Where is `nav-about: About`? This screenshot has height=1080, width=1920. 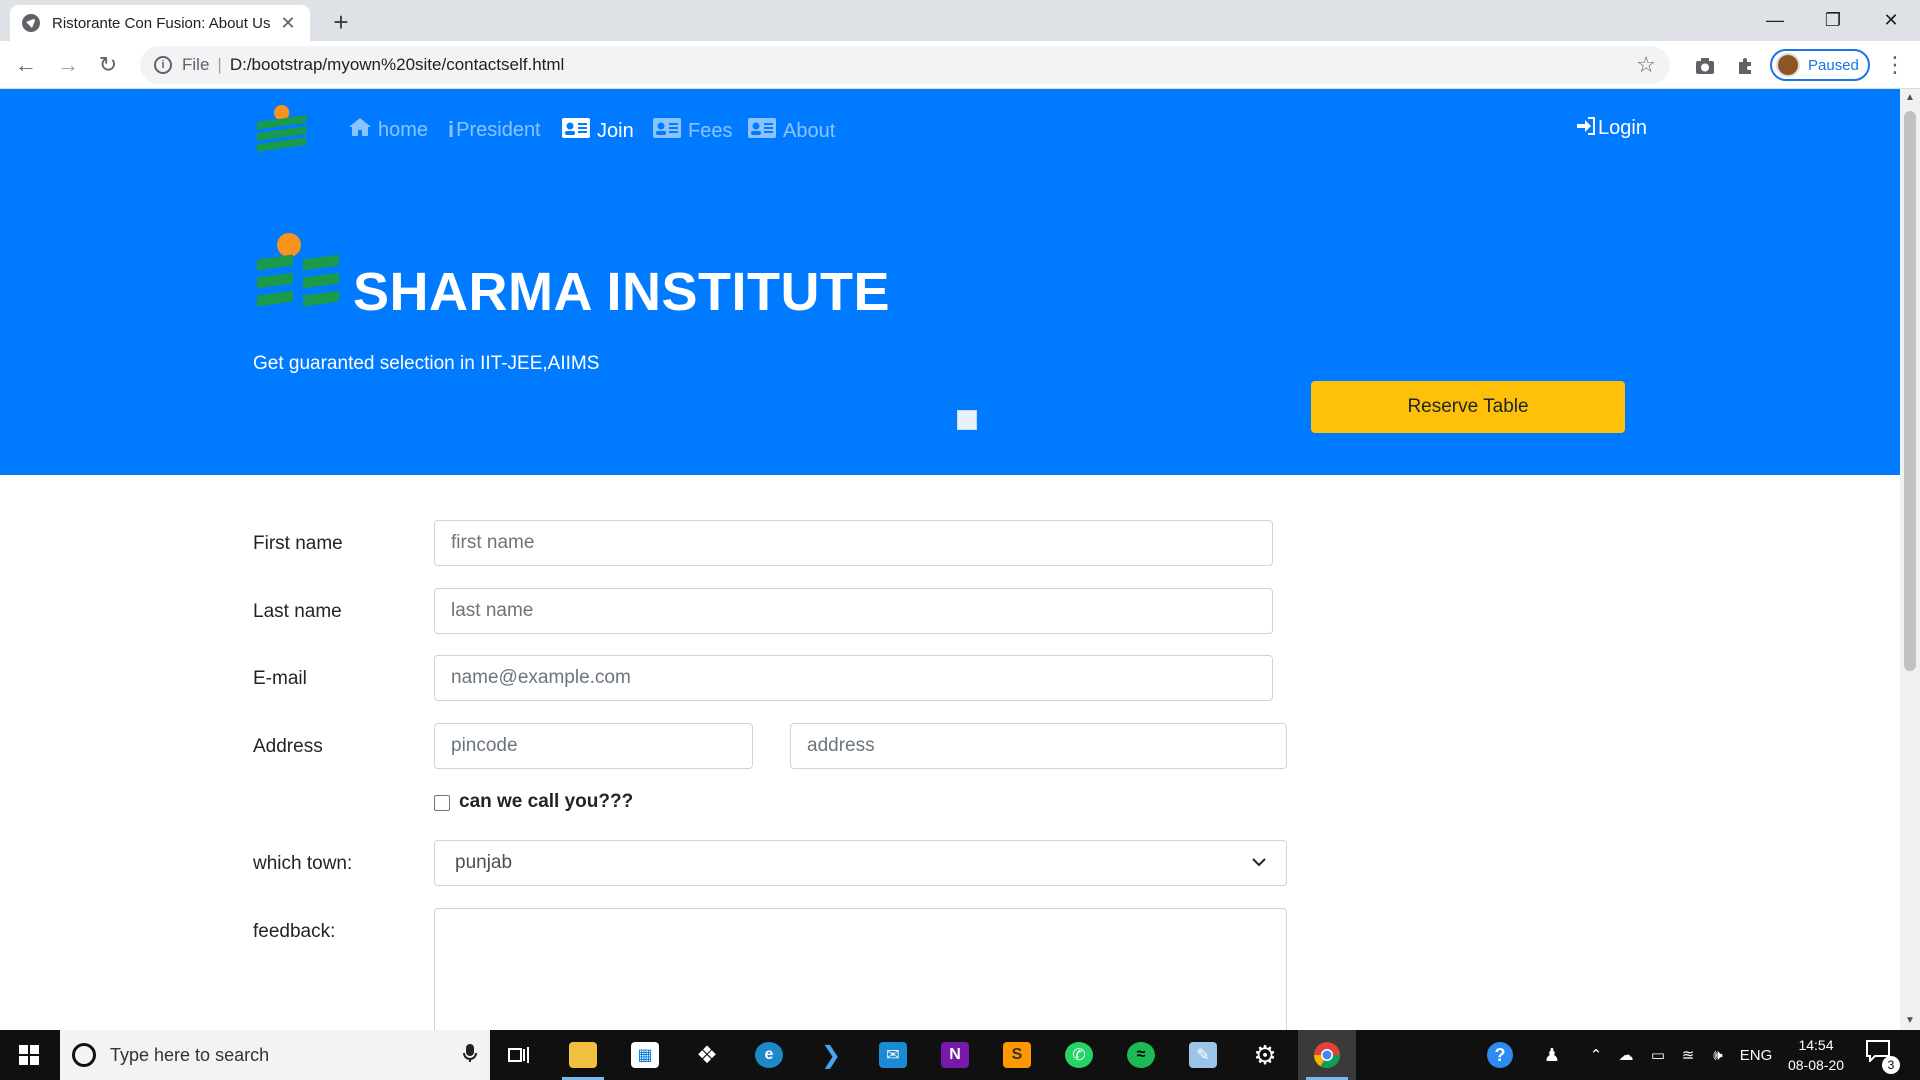 nav-about: About is located at coordinates (791, 131).